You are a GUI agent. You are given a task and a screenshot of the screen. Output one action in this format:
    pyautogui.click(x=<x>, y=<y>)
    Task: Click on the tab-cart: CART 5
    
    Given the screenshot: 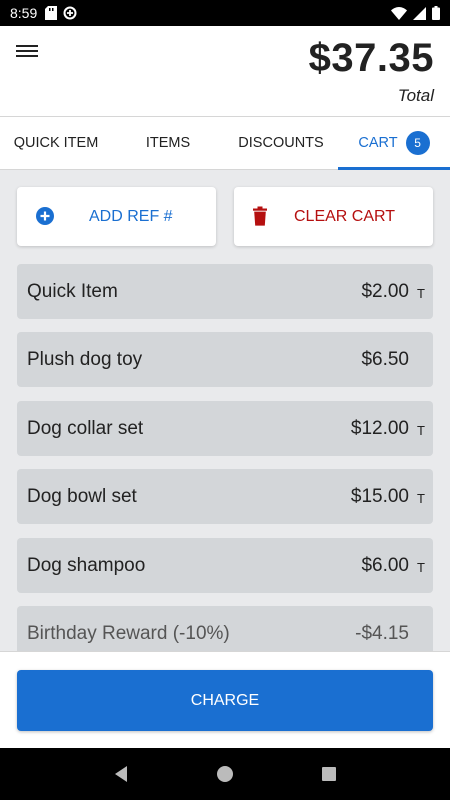 What is the action you would take?
    pyautogui.click(x=394, y=143)
    